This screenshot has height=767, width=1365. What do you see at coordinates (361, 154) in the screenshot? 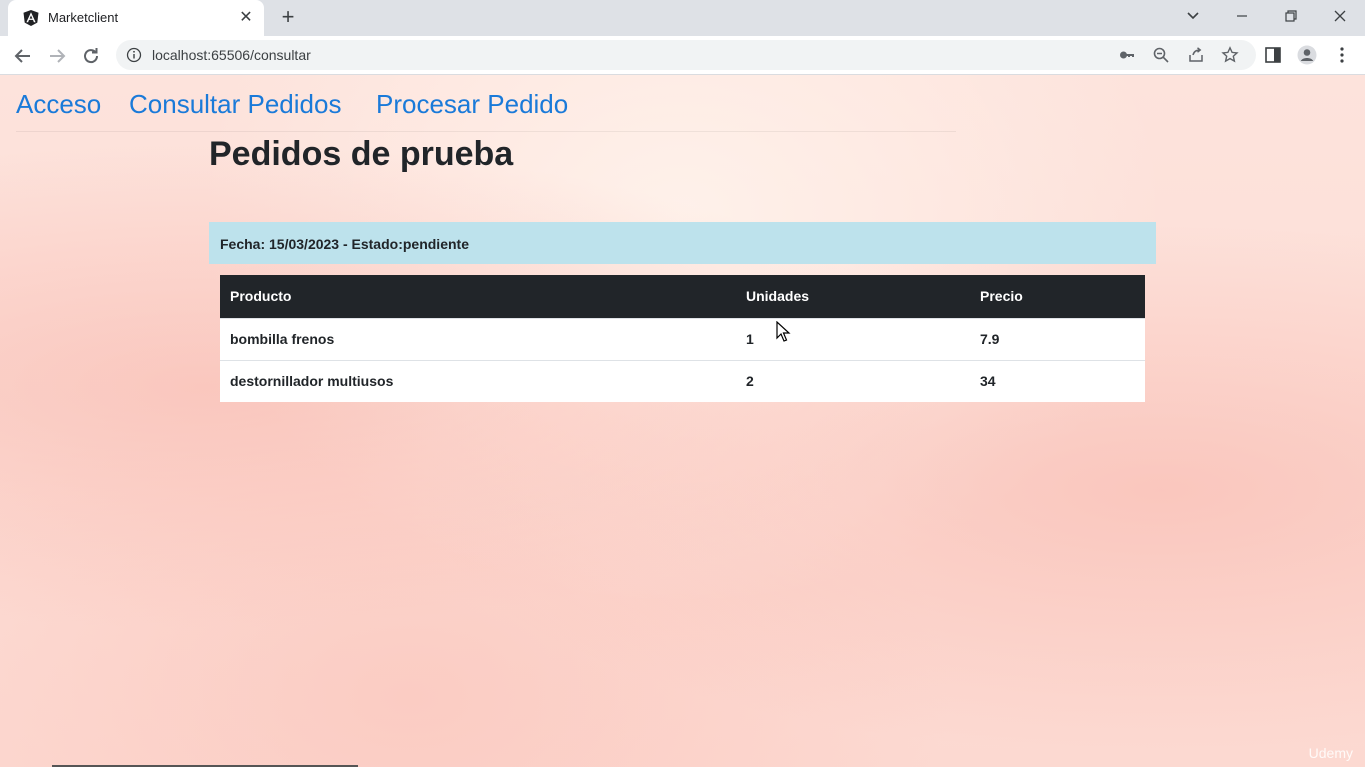
I see `page-title: Pedidos de prueba` at bounding box center [361, 154].